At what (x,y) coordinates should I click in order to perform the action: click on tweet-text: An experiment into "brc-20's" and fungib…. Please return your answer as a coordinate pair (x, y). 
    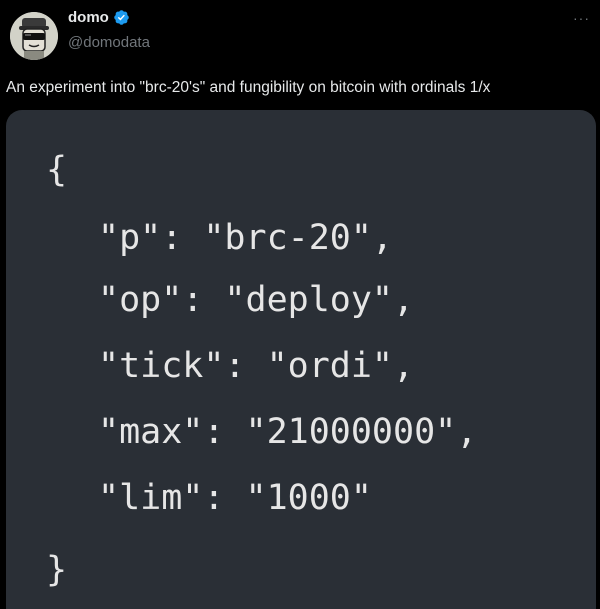
    Looking at the image, I should click on (248, 87).